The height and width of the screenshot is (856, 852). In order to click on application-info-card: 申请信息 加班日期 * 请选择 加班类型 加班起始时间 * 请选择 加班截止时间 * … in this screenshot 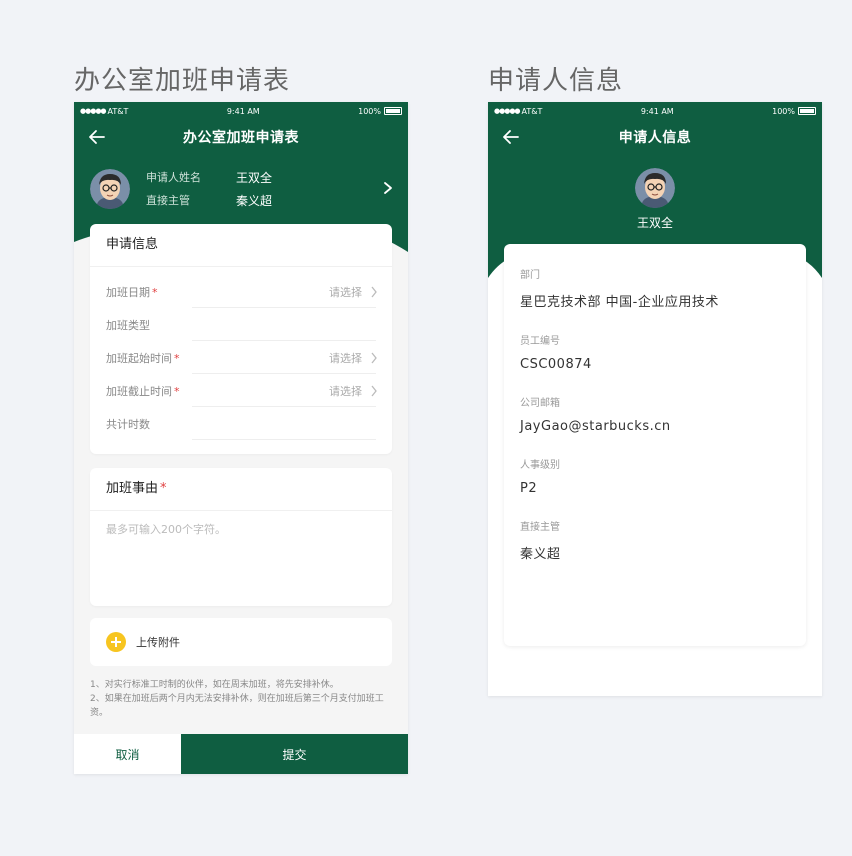, I will do `click(241, 339)`.